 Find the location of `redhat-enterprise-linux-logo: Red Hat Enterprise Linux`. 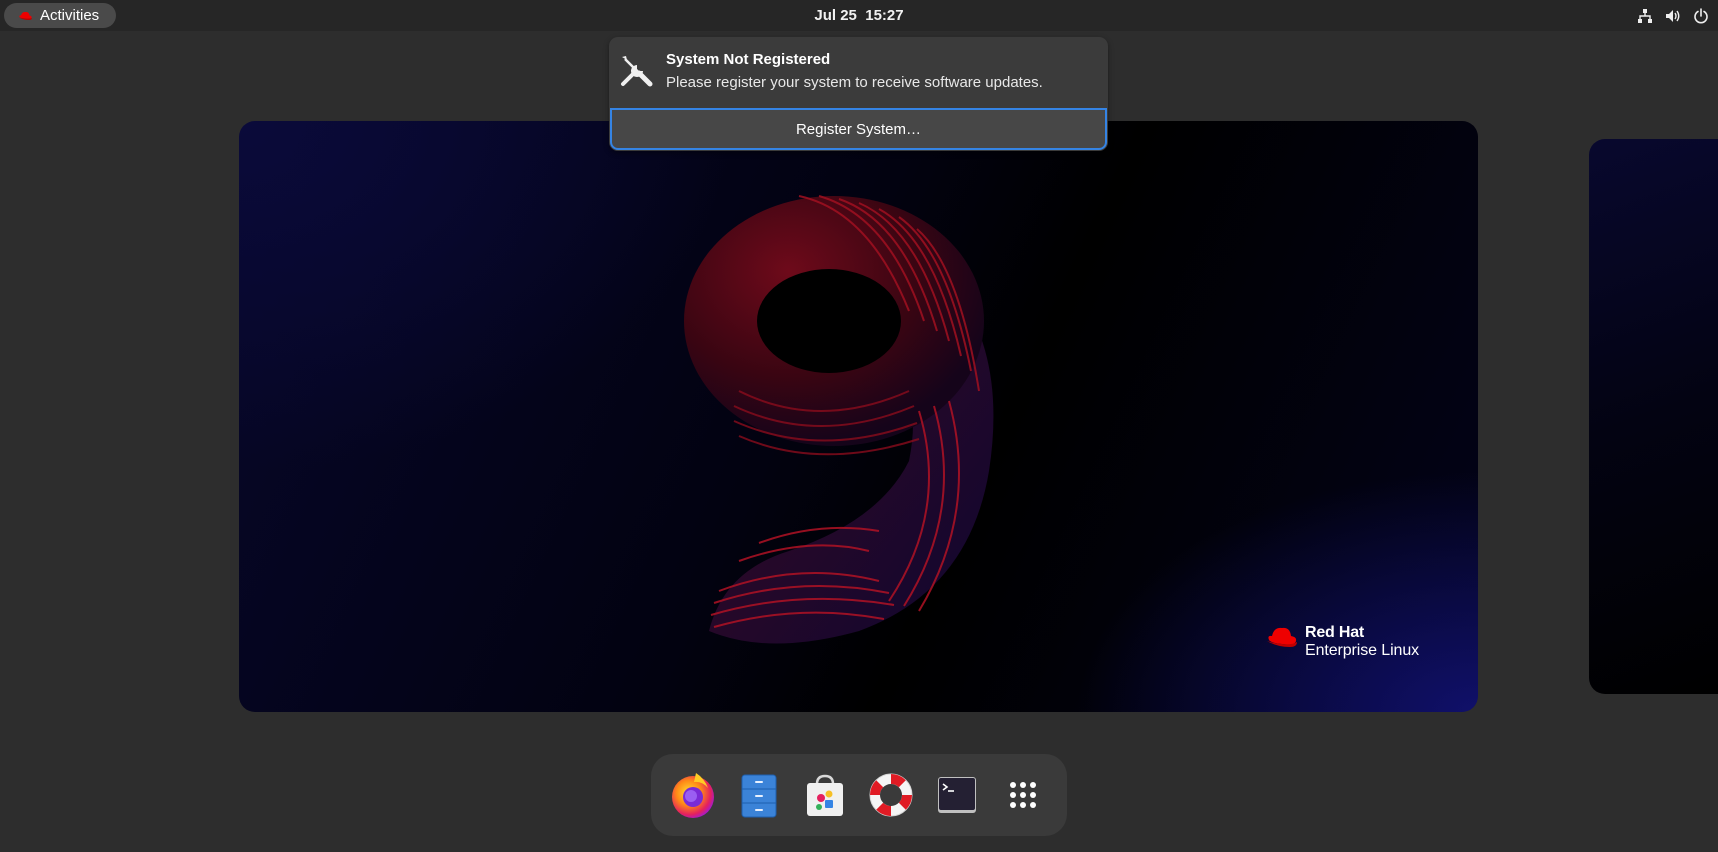

redhat-enterprise-linux-logo: Red Hat Enterprise Linux is located at coordinates (1342, 642).